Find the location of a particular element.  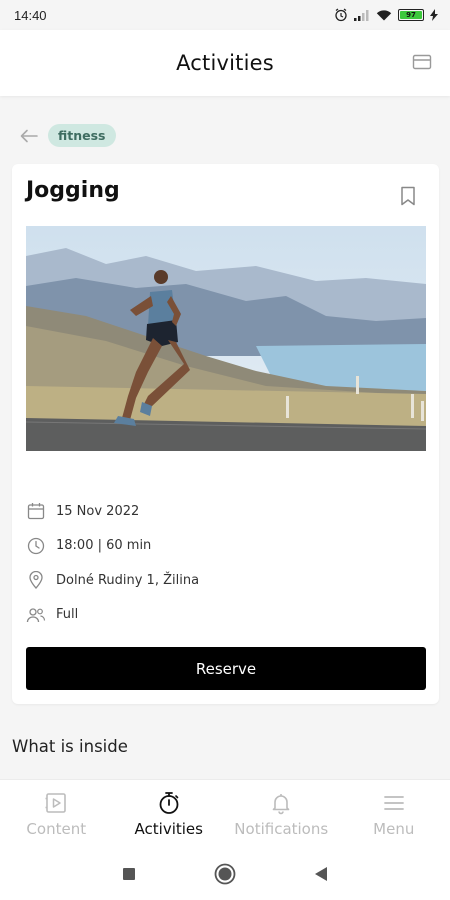

nav-item-activities: Activities is located at coordinates (169, 813).